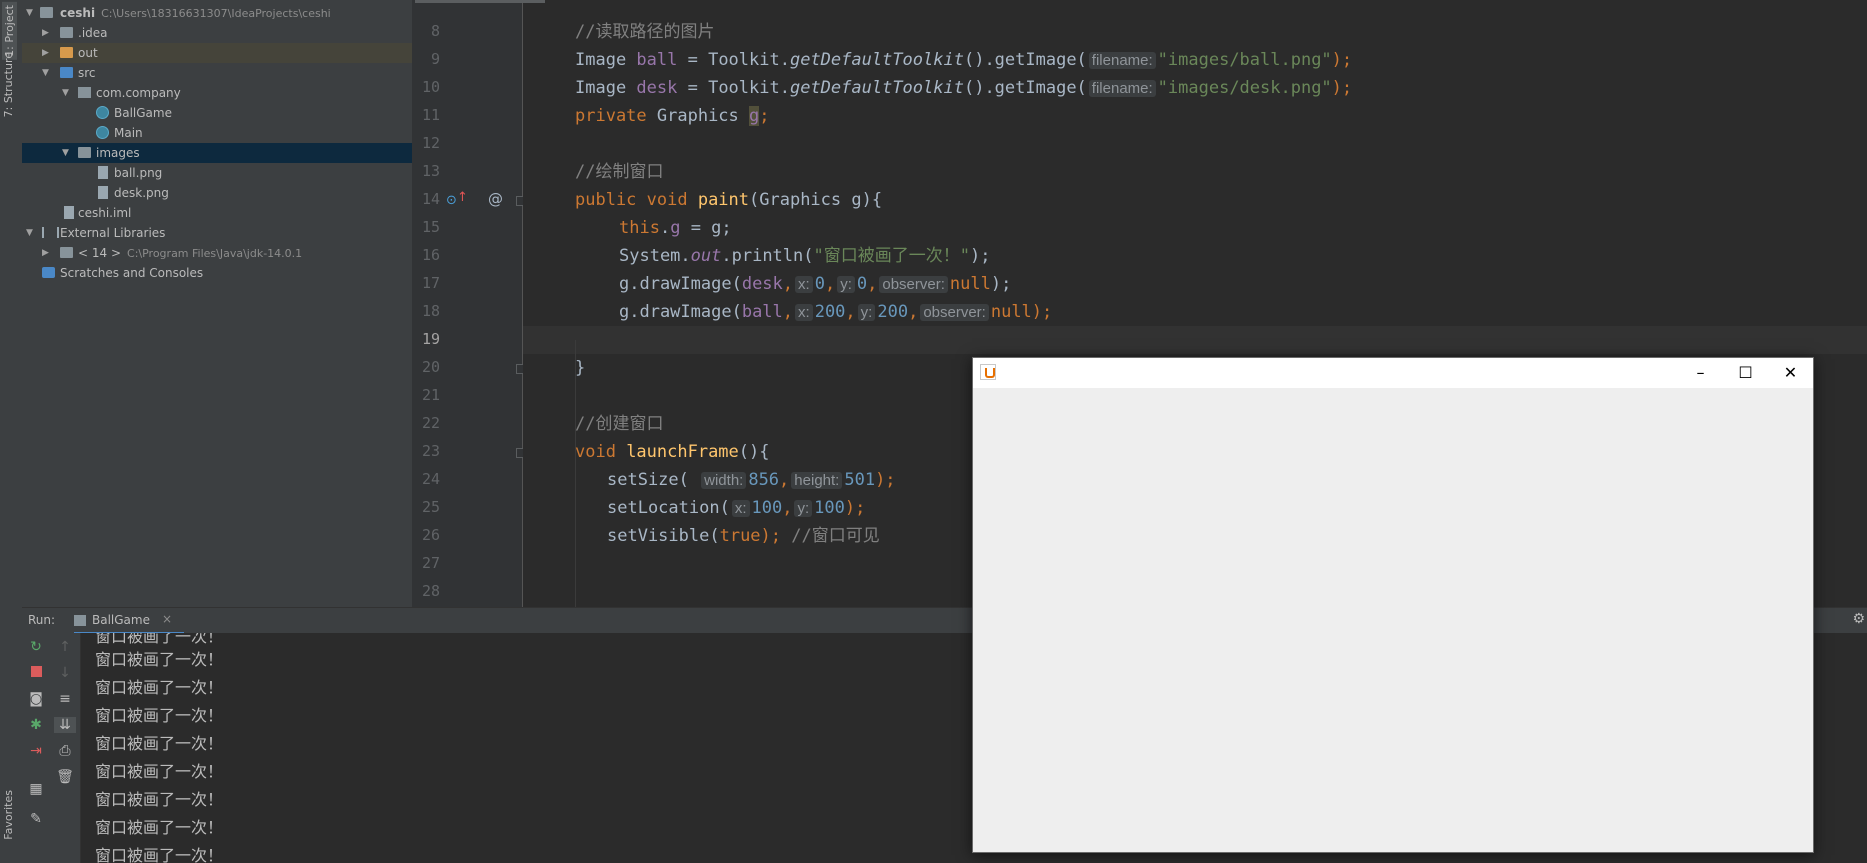  I want to click on soft-wrap-icon: ≡, so click(65, 699).